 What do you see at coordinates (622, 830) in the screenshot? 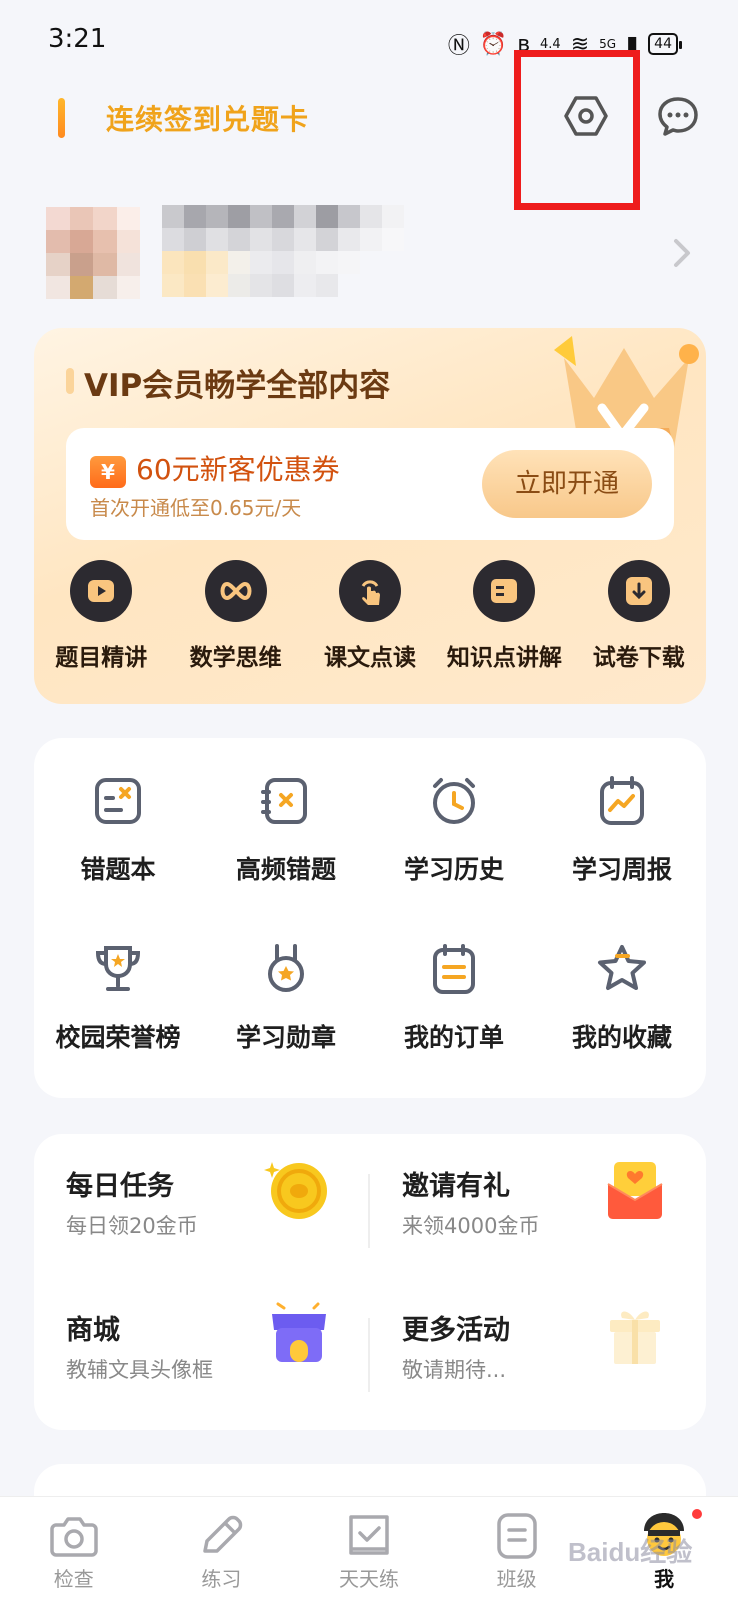
I see `tool-weekly-report: 学习周报` at bounding box center [622, 830].